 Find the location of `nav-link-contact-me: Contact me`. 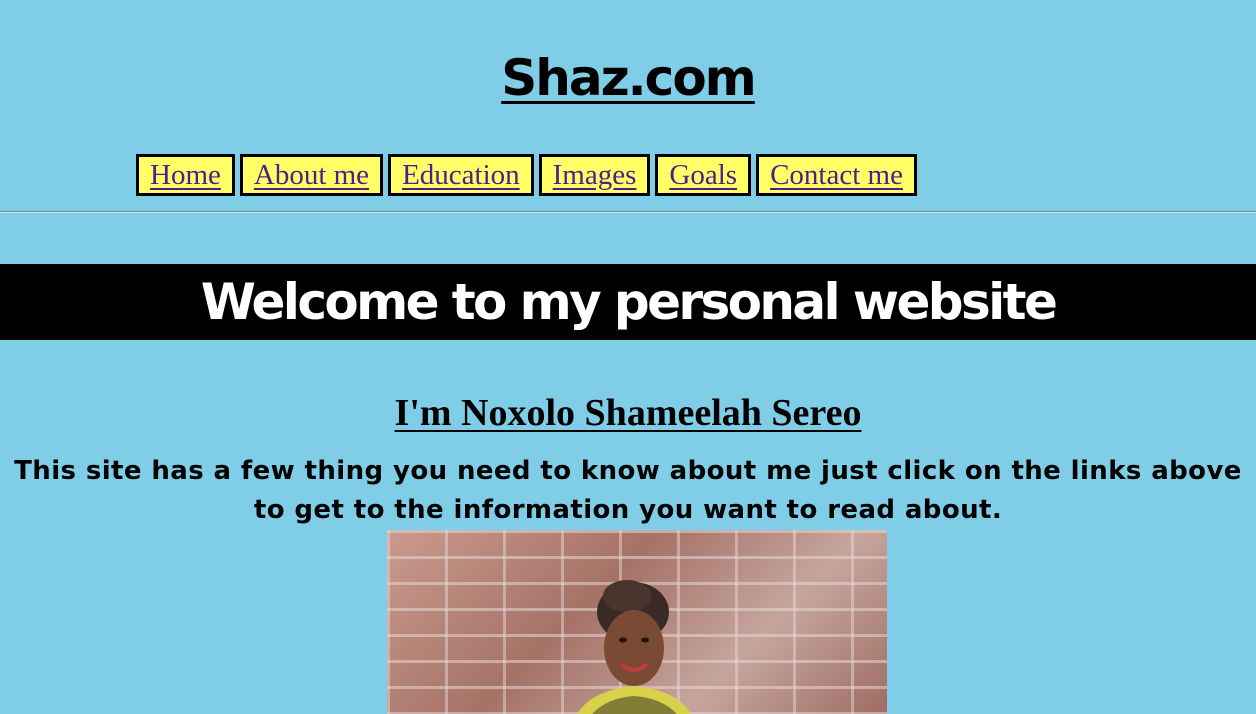

nav-link-contact-me: Contact me is located at coordinates (836, 175).